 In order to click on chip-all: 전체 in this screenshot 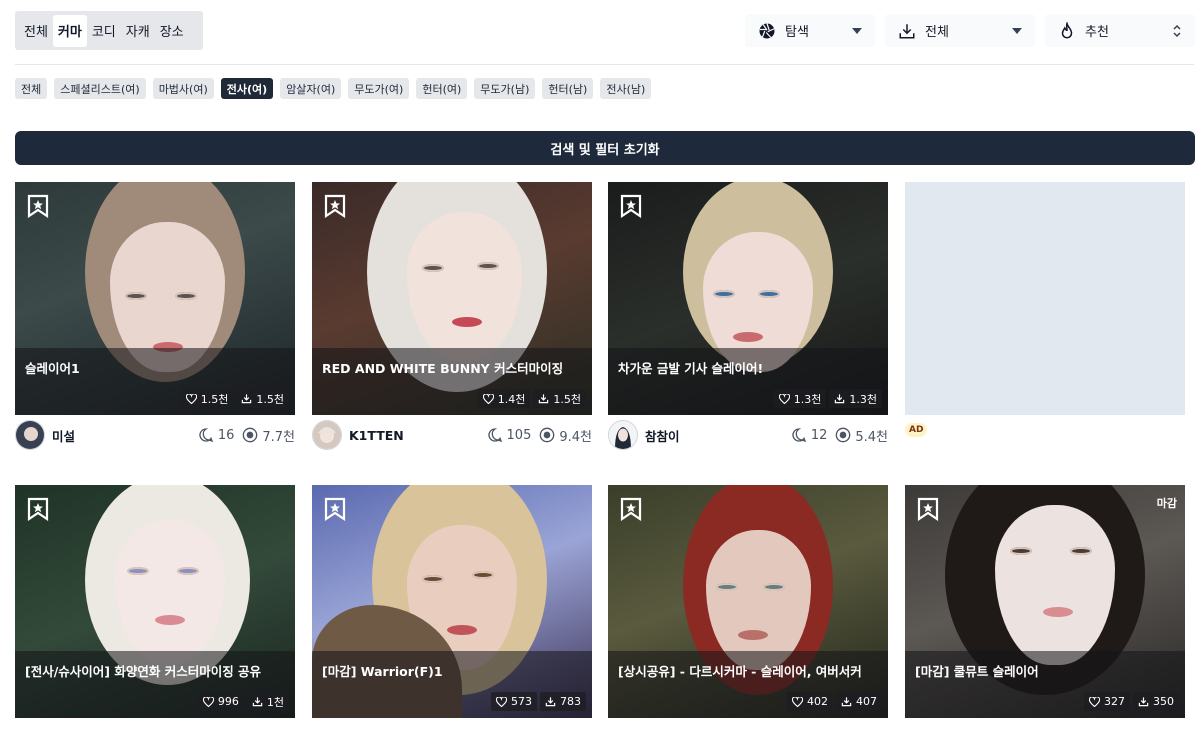, I will do `click(31, 88)`.